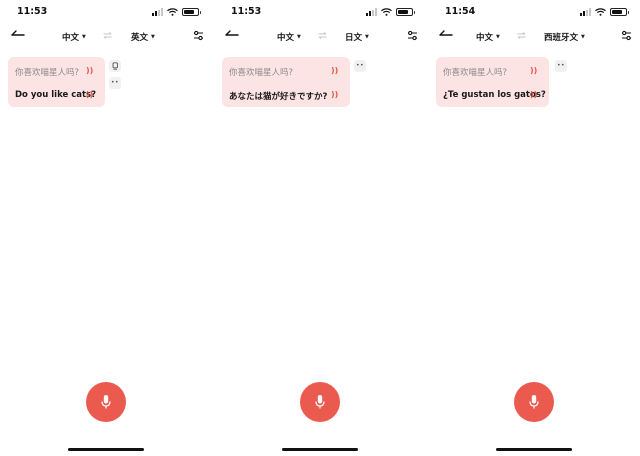  What do you see at coordinates (56, 95) in the screenshot?
I see `translated-text: Do you like cats?` at bounding box center [56, 95].